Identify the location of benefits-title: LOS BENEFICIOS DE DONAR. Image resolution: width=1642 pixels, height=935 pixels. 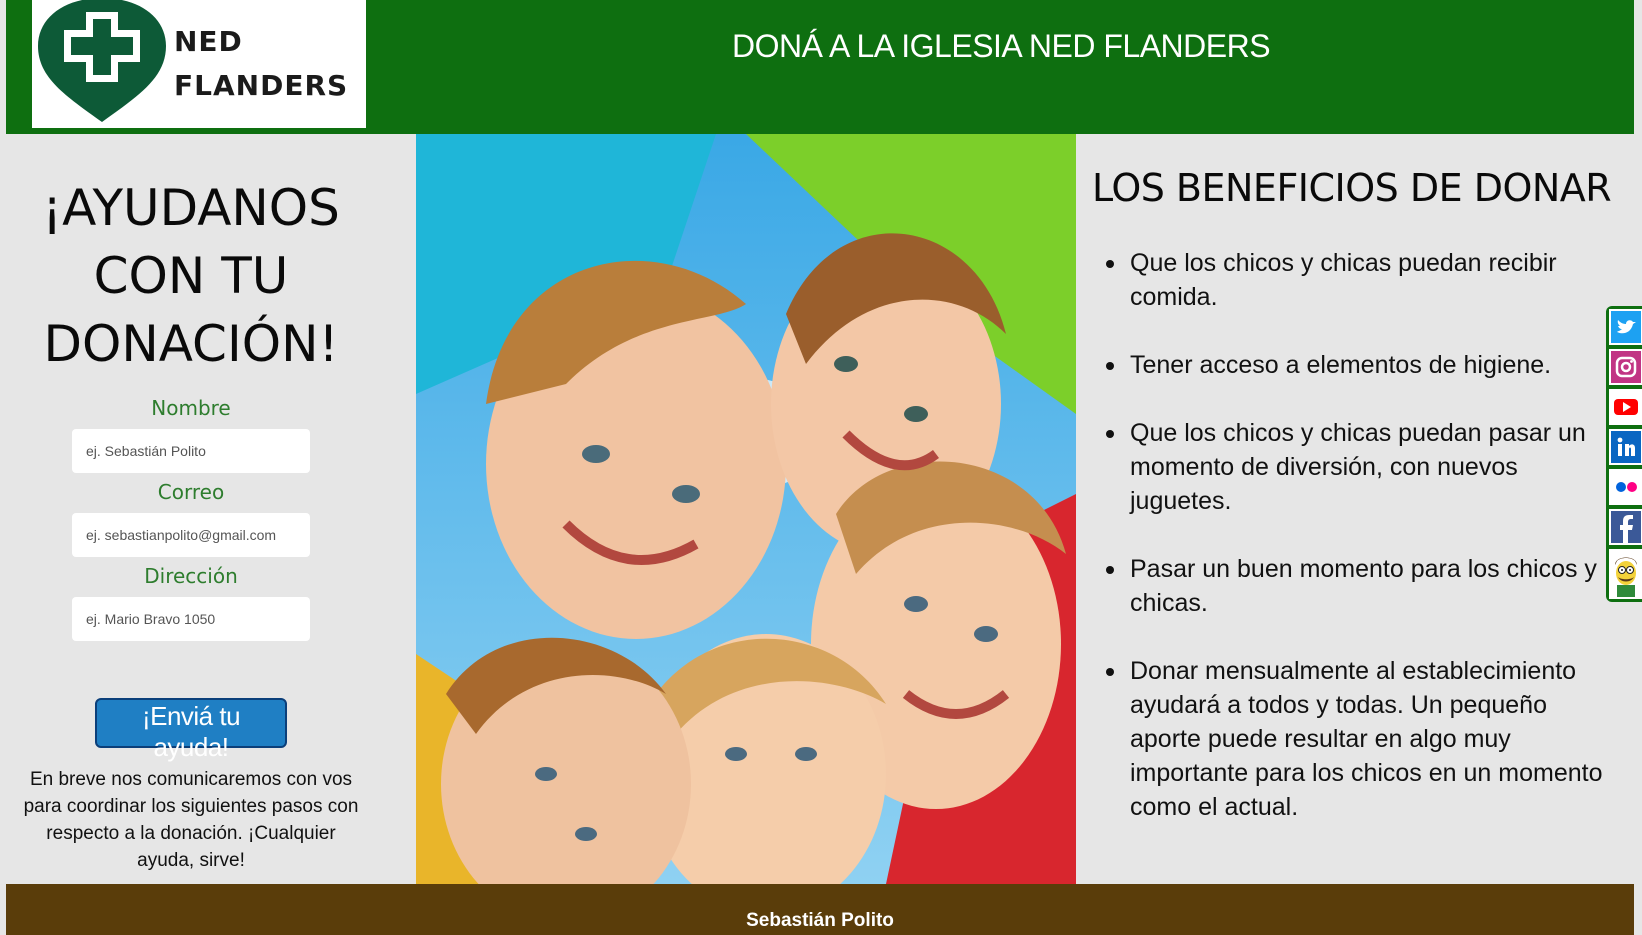
(1352, 188).